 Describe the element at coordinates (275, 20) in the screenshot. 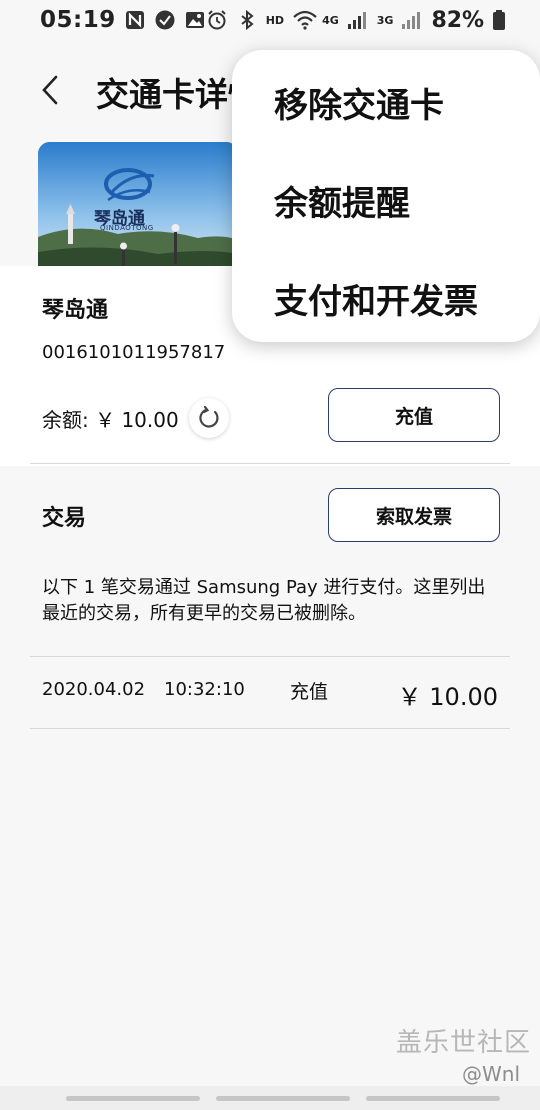

I see `hd-indicator: HD` at that location.